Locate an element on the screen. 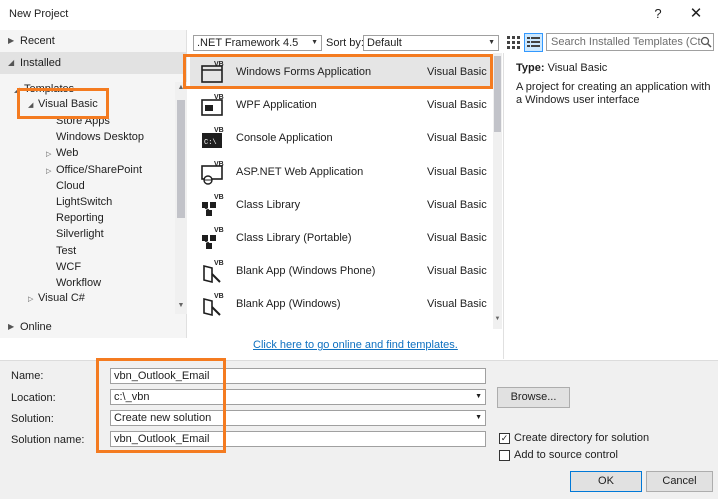  template-row: VB Class Library (Portable) Visual Basic is located at coordinates (341, 238).